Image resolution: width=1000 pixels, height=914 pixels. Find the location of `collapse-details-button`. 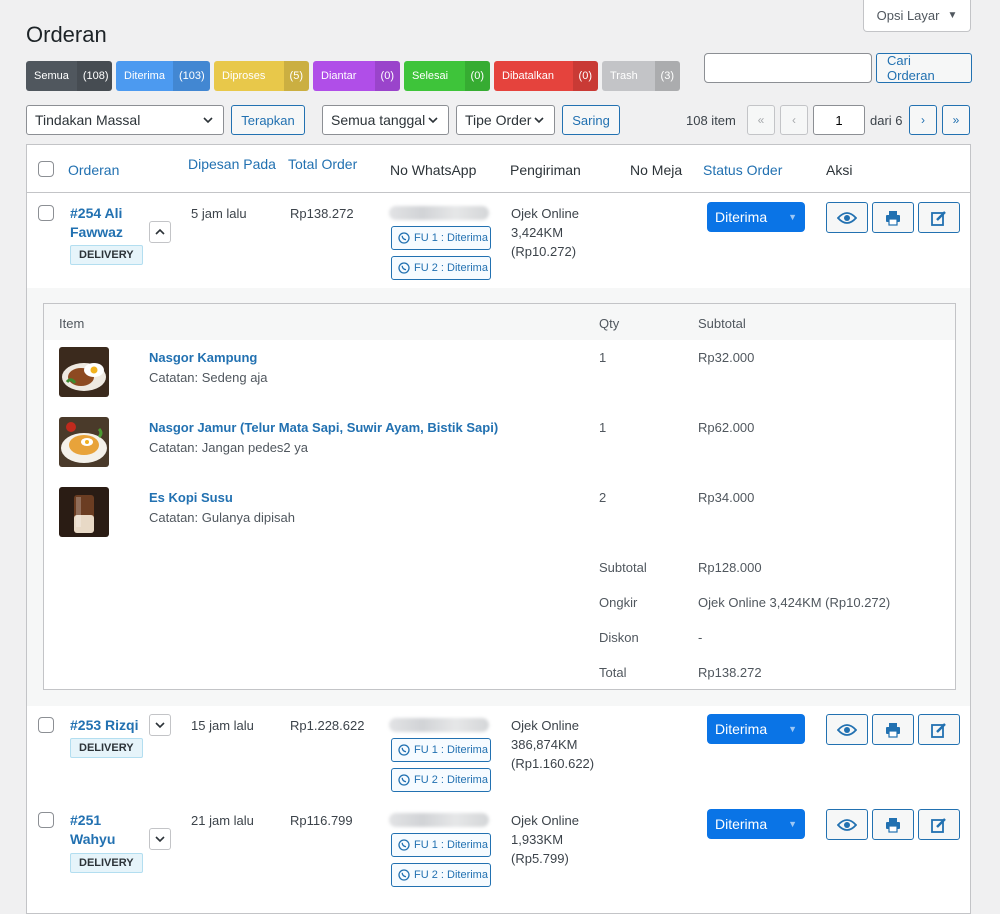

collapse-details-button is located at coordinates (160, 232).